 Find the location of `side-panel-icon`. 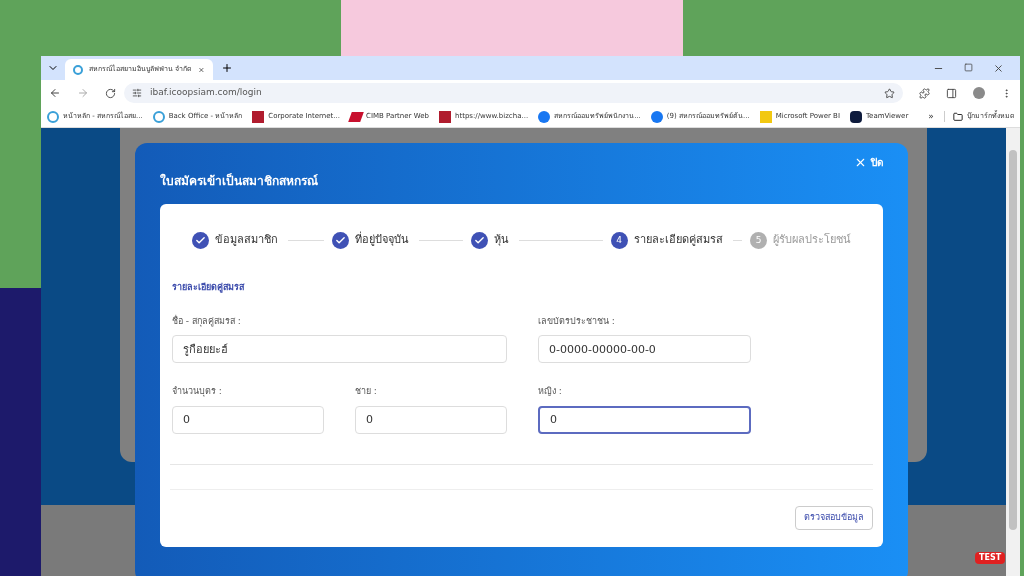

side-panel-icon is located at coordinates (951, 93).